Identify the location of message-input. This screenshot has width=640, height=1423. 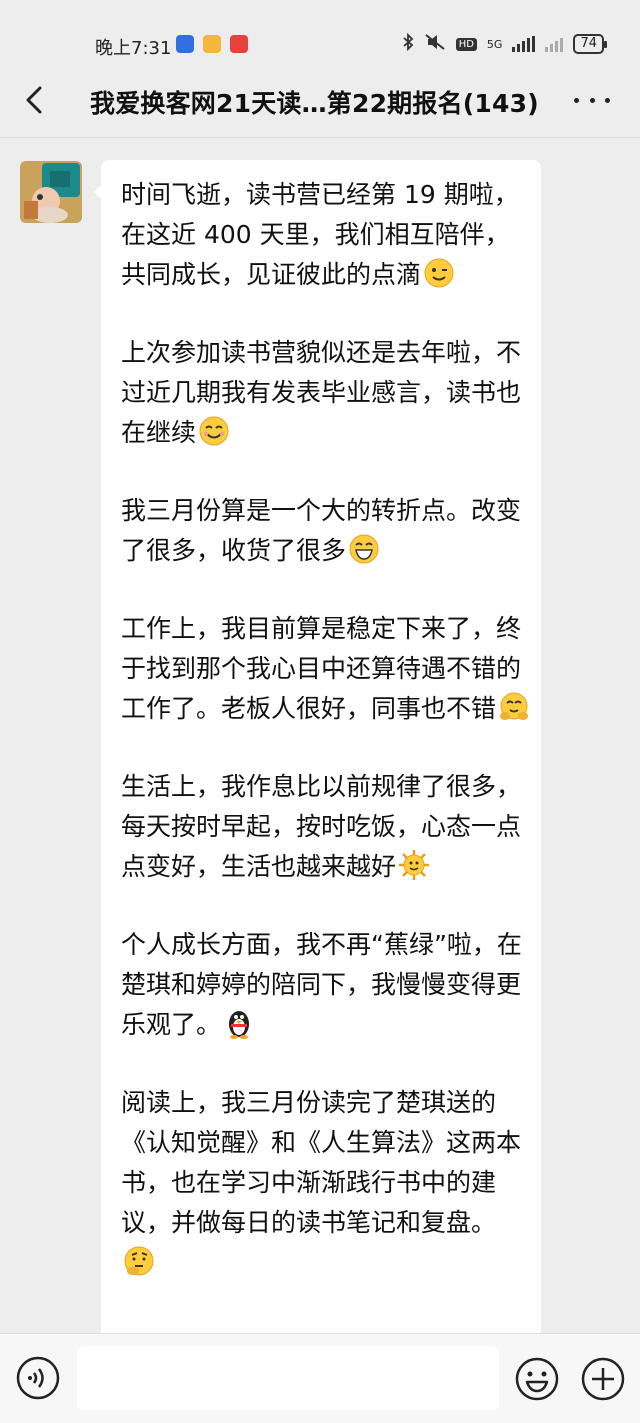
(288, 1378).